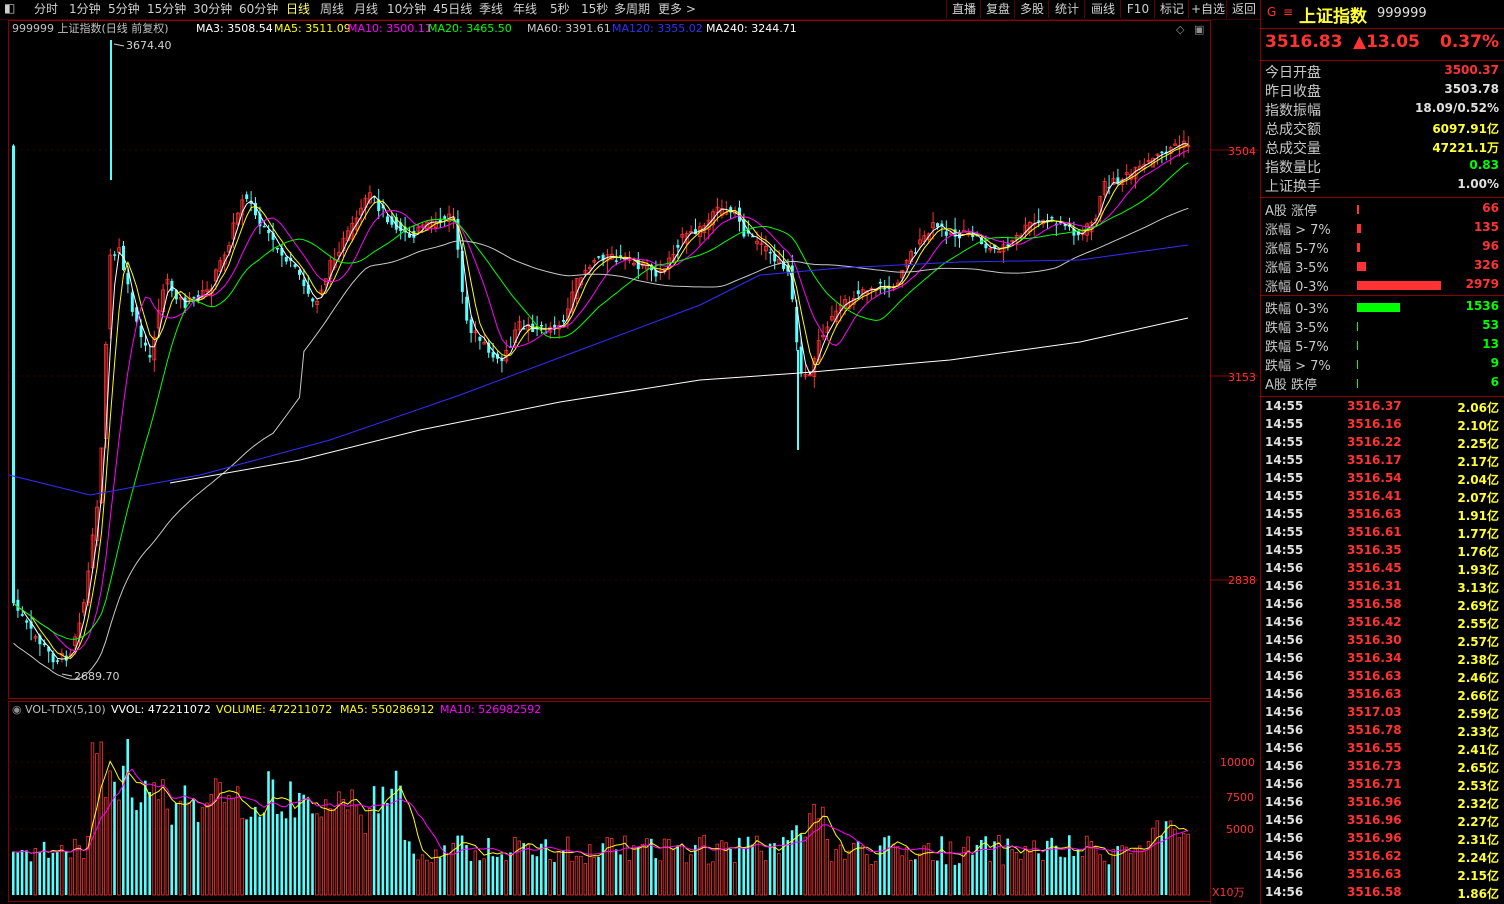 The height and width of the screenshot is (904, 1504). Describe the element at coordinates (406, 9) in the screenshot. I see `tab-10min: 10分钟` at that location.